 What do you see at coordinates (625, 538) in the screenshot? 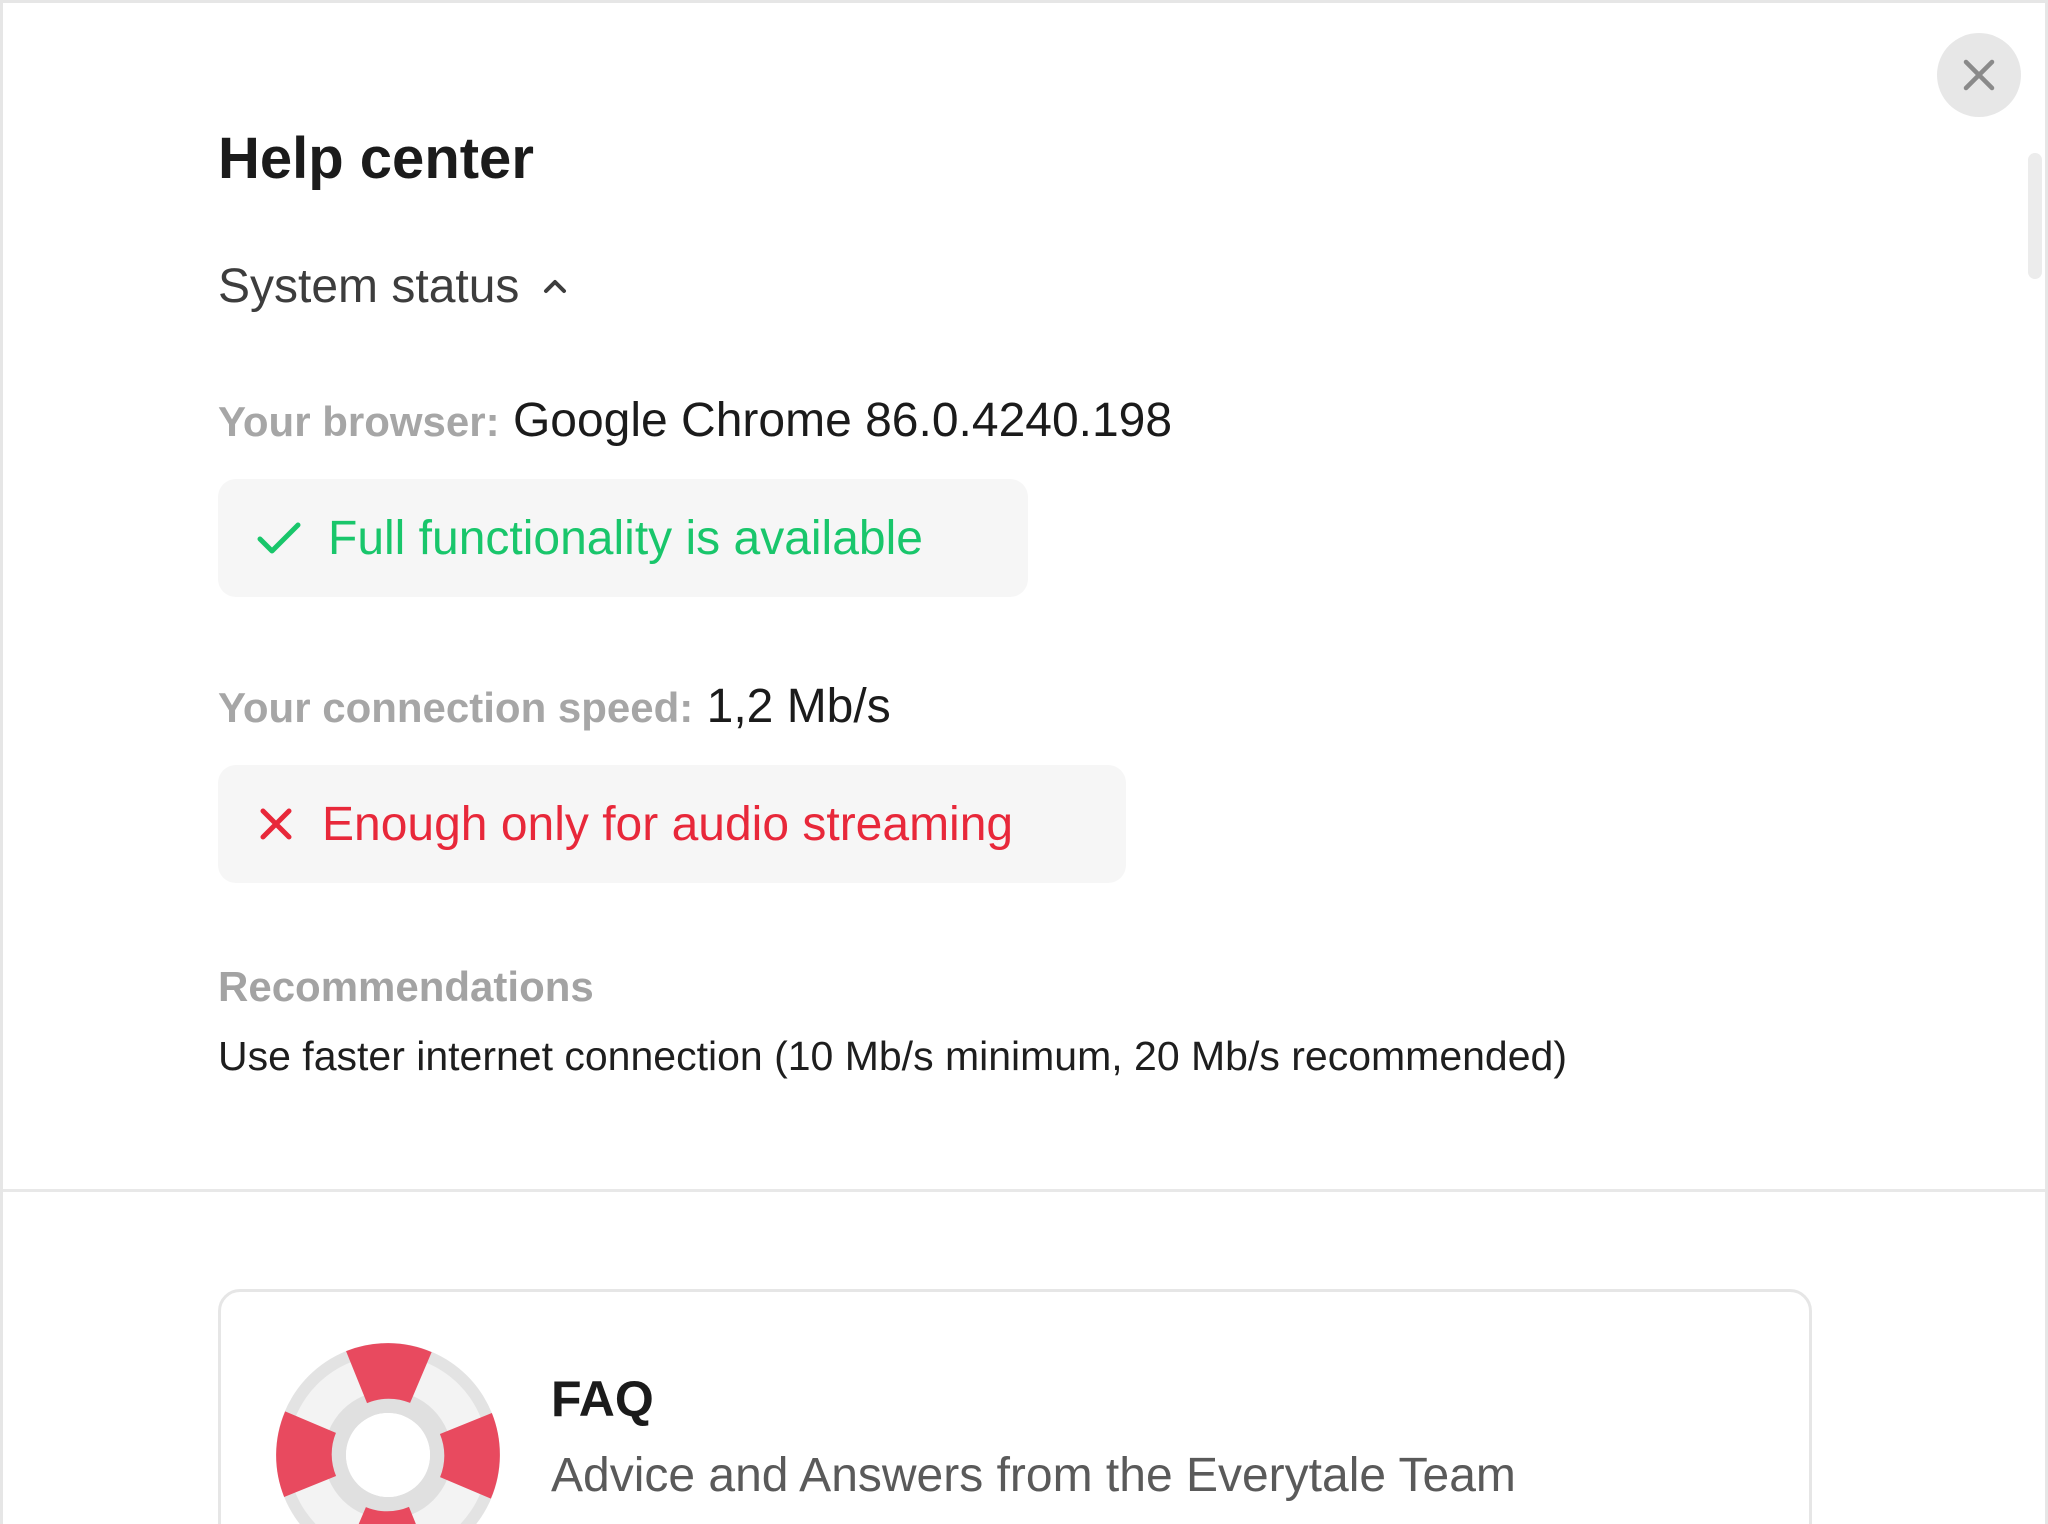
I see `browser-status-text: Full functionality is available` at bounding box center [625, 538].